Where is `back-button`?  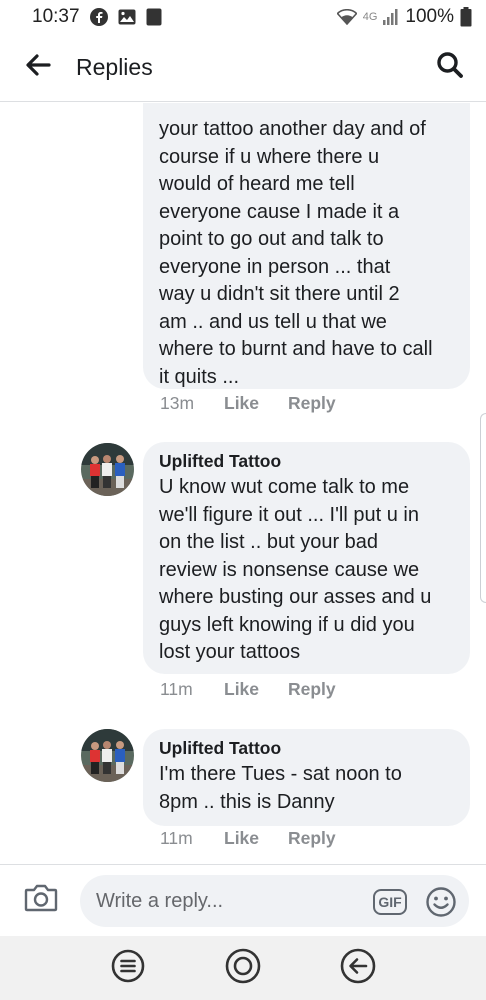
back-button is located at coordinates (38, 68).